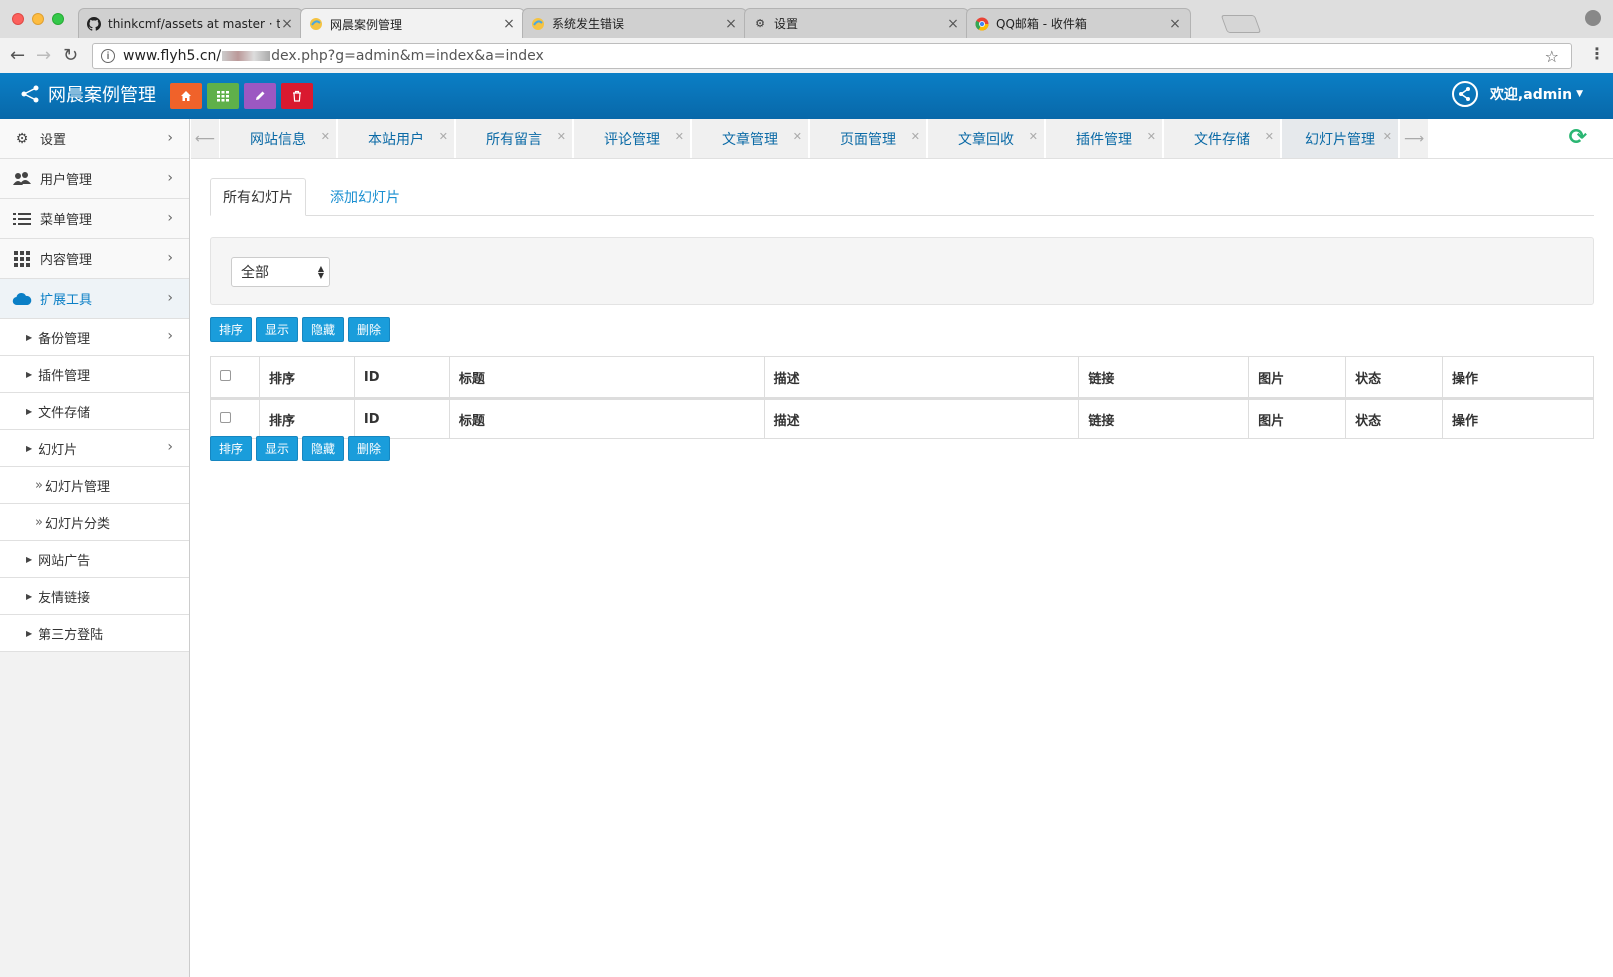 This screenshot has height=977, width=1613. What do you see at coordinates (634, 23) in the screenshot?
I see `browser-tab-error: 系统发生错误 ×` at bounding box center [634, 23].